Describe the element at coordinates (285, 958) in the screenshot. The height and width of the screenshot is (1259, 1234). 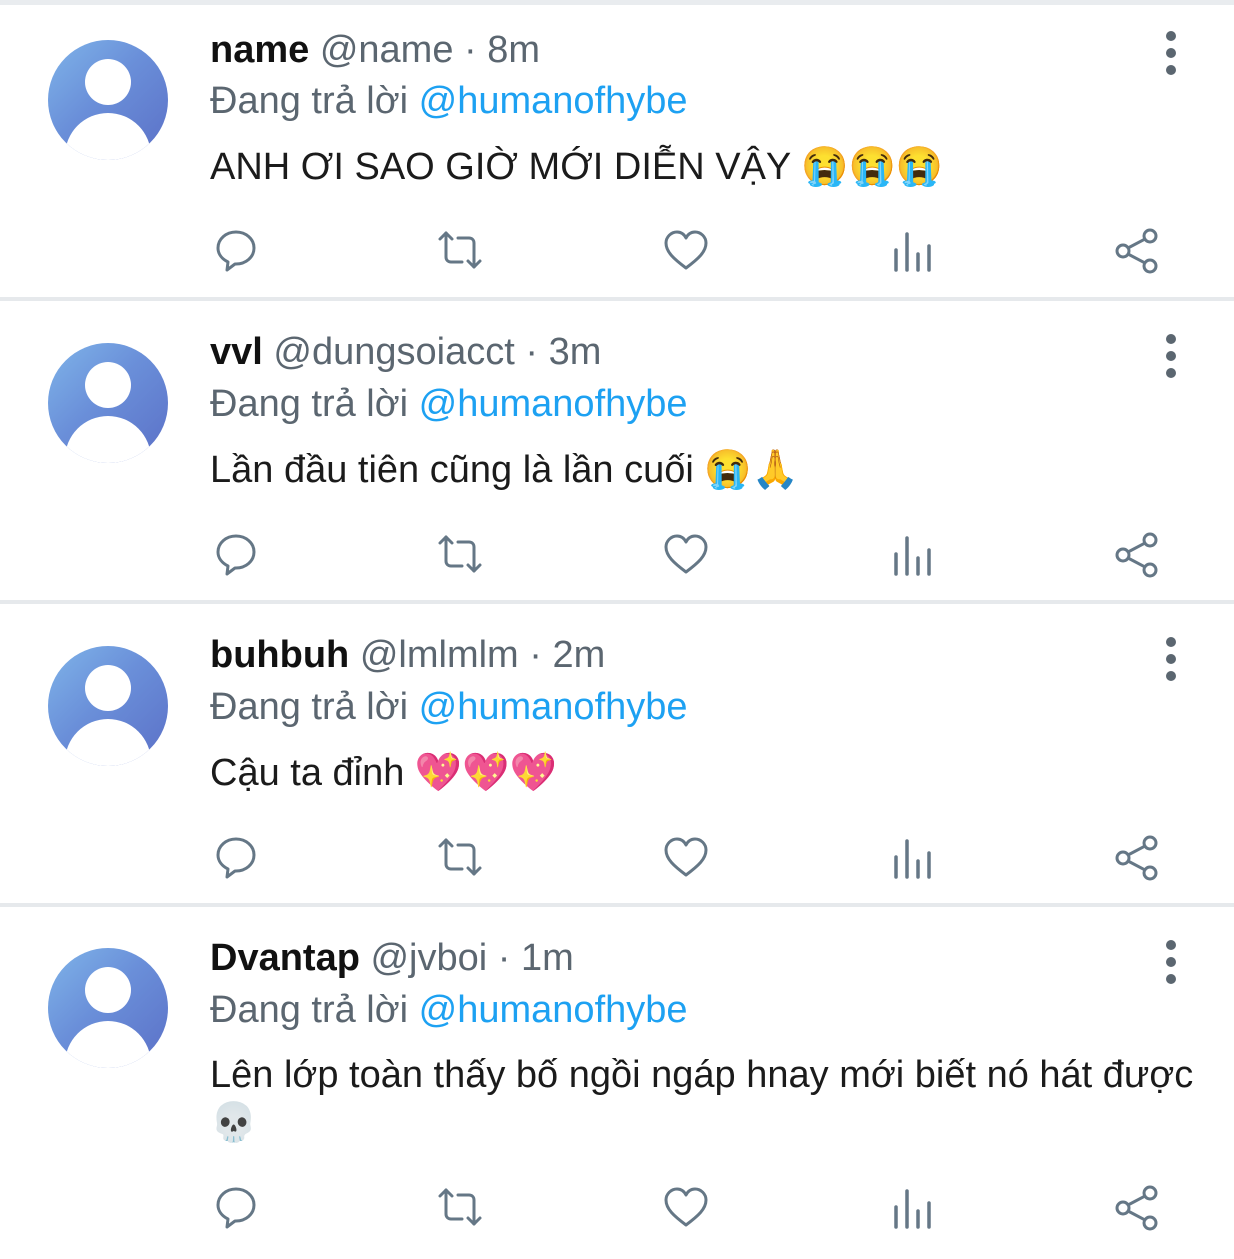
I see `display-name: Dvantap` at that location.